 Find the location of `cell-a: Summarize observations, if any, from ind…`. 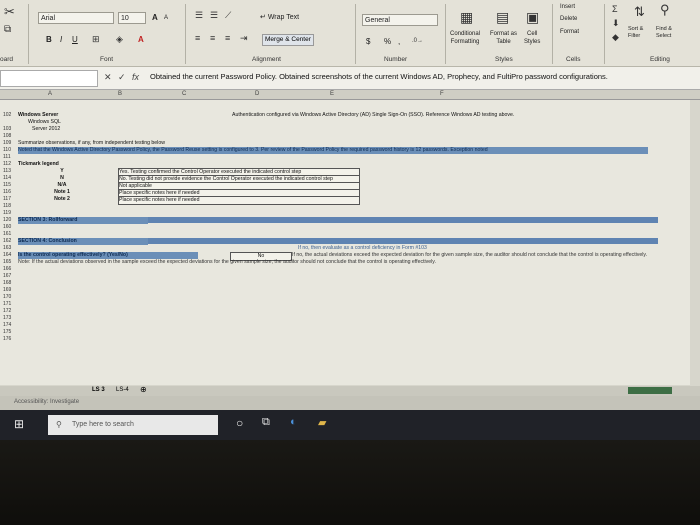

cell-a: Summarize observations, if any, from ind… is located at coordinates (168, 143).